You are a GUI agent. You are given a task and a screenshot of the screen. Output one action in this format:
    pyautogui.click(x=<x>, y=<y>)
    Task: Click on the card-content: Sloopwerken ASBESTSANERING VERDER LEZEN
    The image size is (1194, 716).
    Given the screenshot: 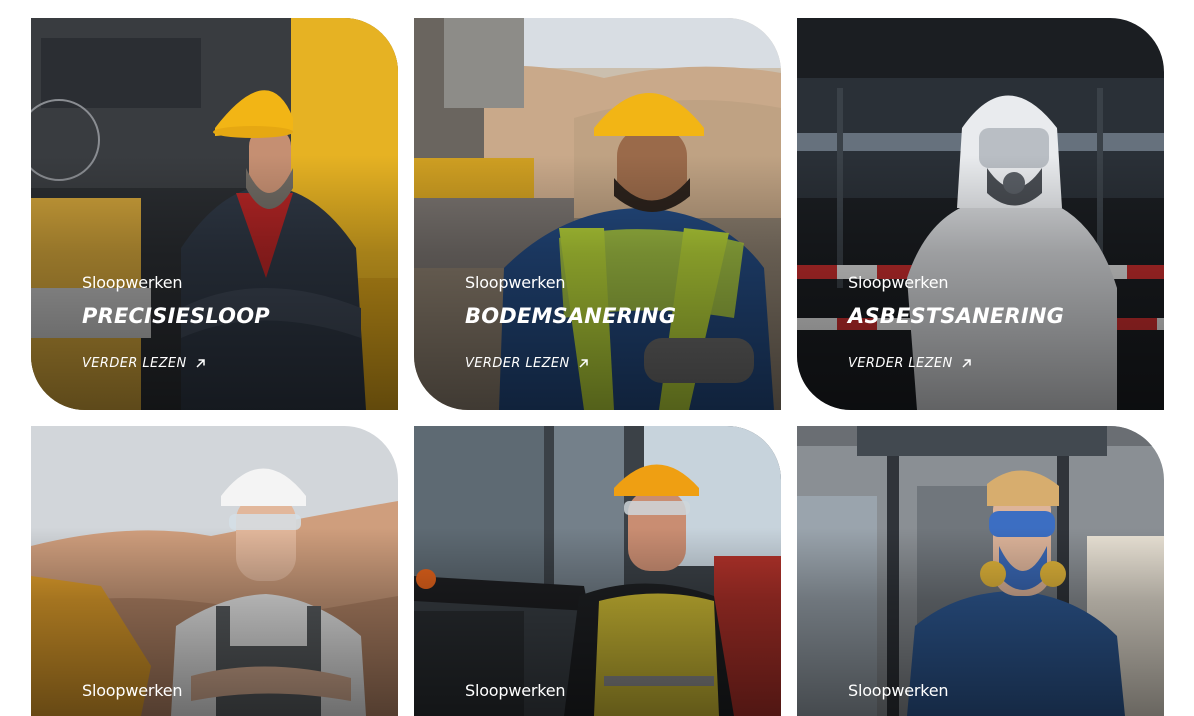 What is the action you would take?
    pyautogui.click(x=996, y=323)
    